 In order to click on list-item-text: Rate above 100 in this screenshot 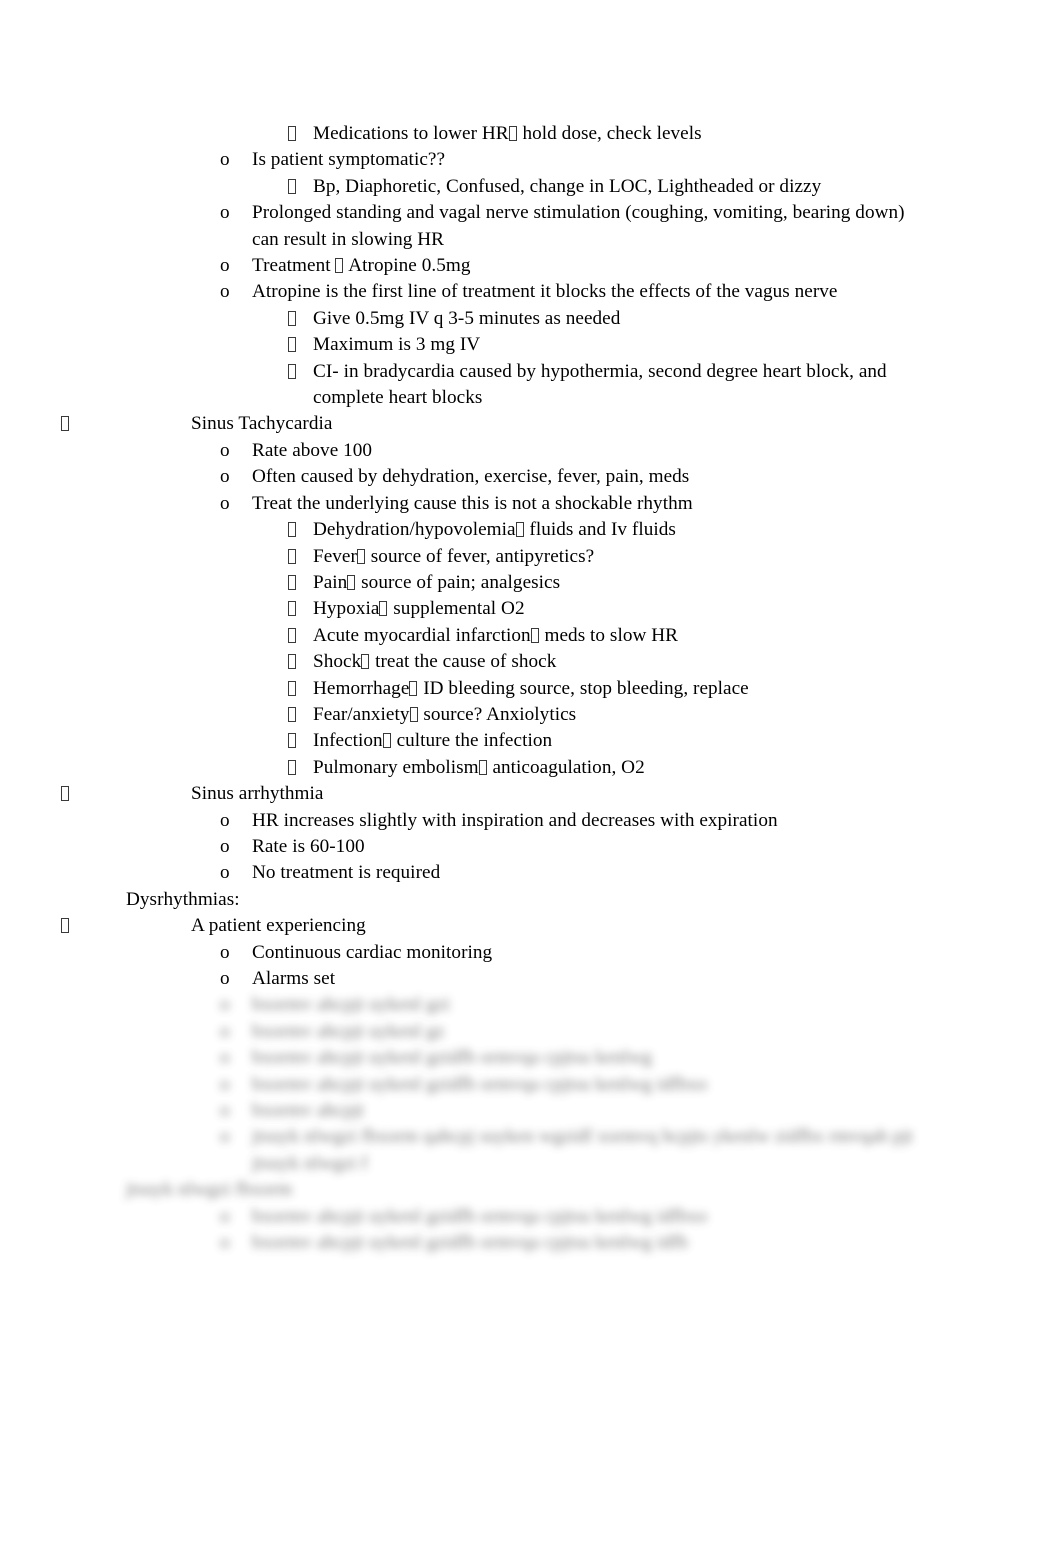, I will do `click(312, 450)`.